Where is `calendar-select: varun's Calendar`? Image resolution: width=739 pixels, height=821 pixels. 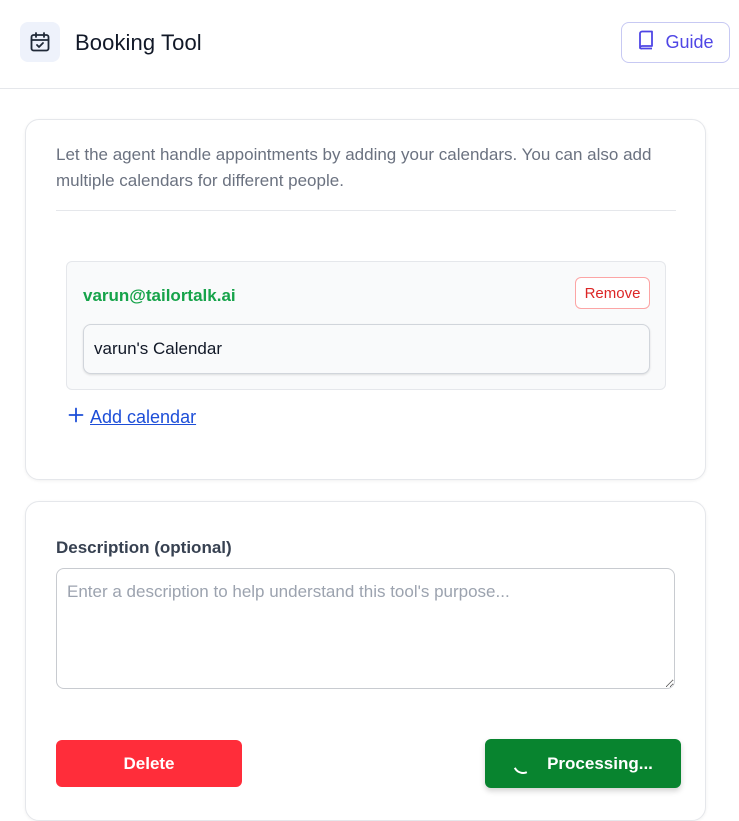 calendar-select: varun's Calendar is located at coordinates (366, 349).